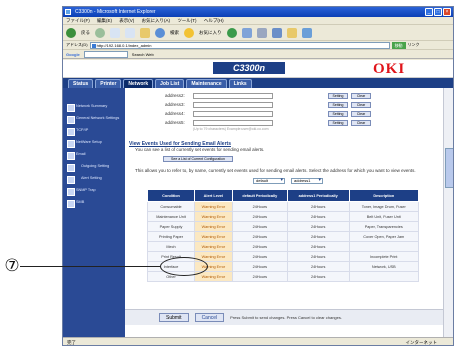 Image resolution: width=459 pixels, height=351 pixels. I want to click on col-condition: Condition, so click(171, 195).